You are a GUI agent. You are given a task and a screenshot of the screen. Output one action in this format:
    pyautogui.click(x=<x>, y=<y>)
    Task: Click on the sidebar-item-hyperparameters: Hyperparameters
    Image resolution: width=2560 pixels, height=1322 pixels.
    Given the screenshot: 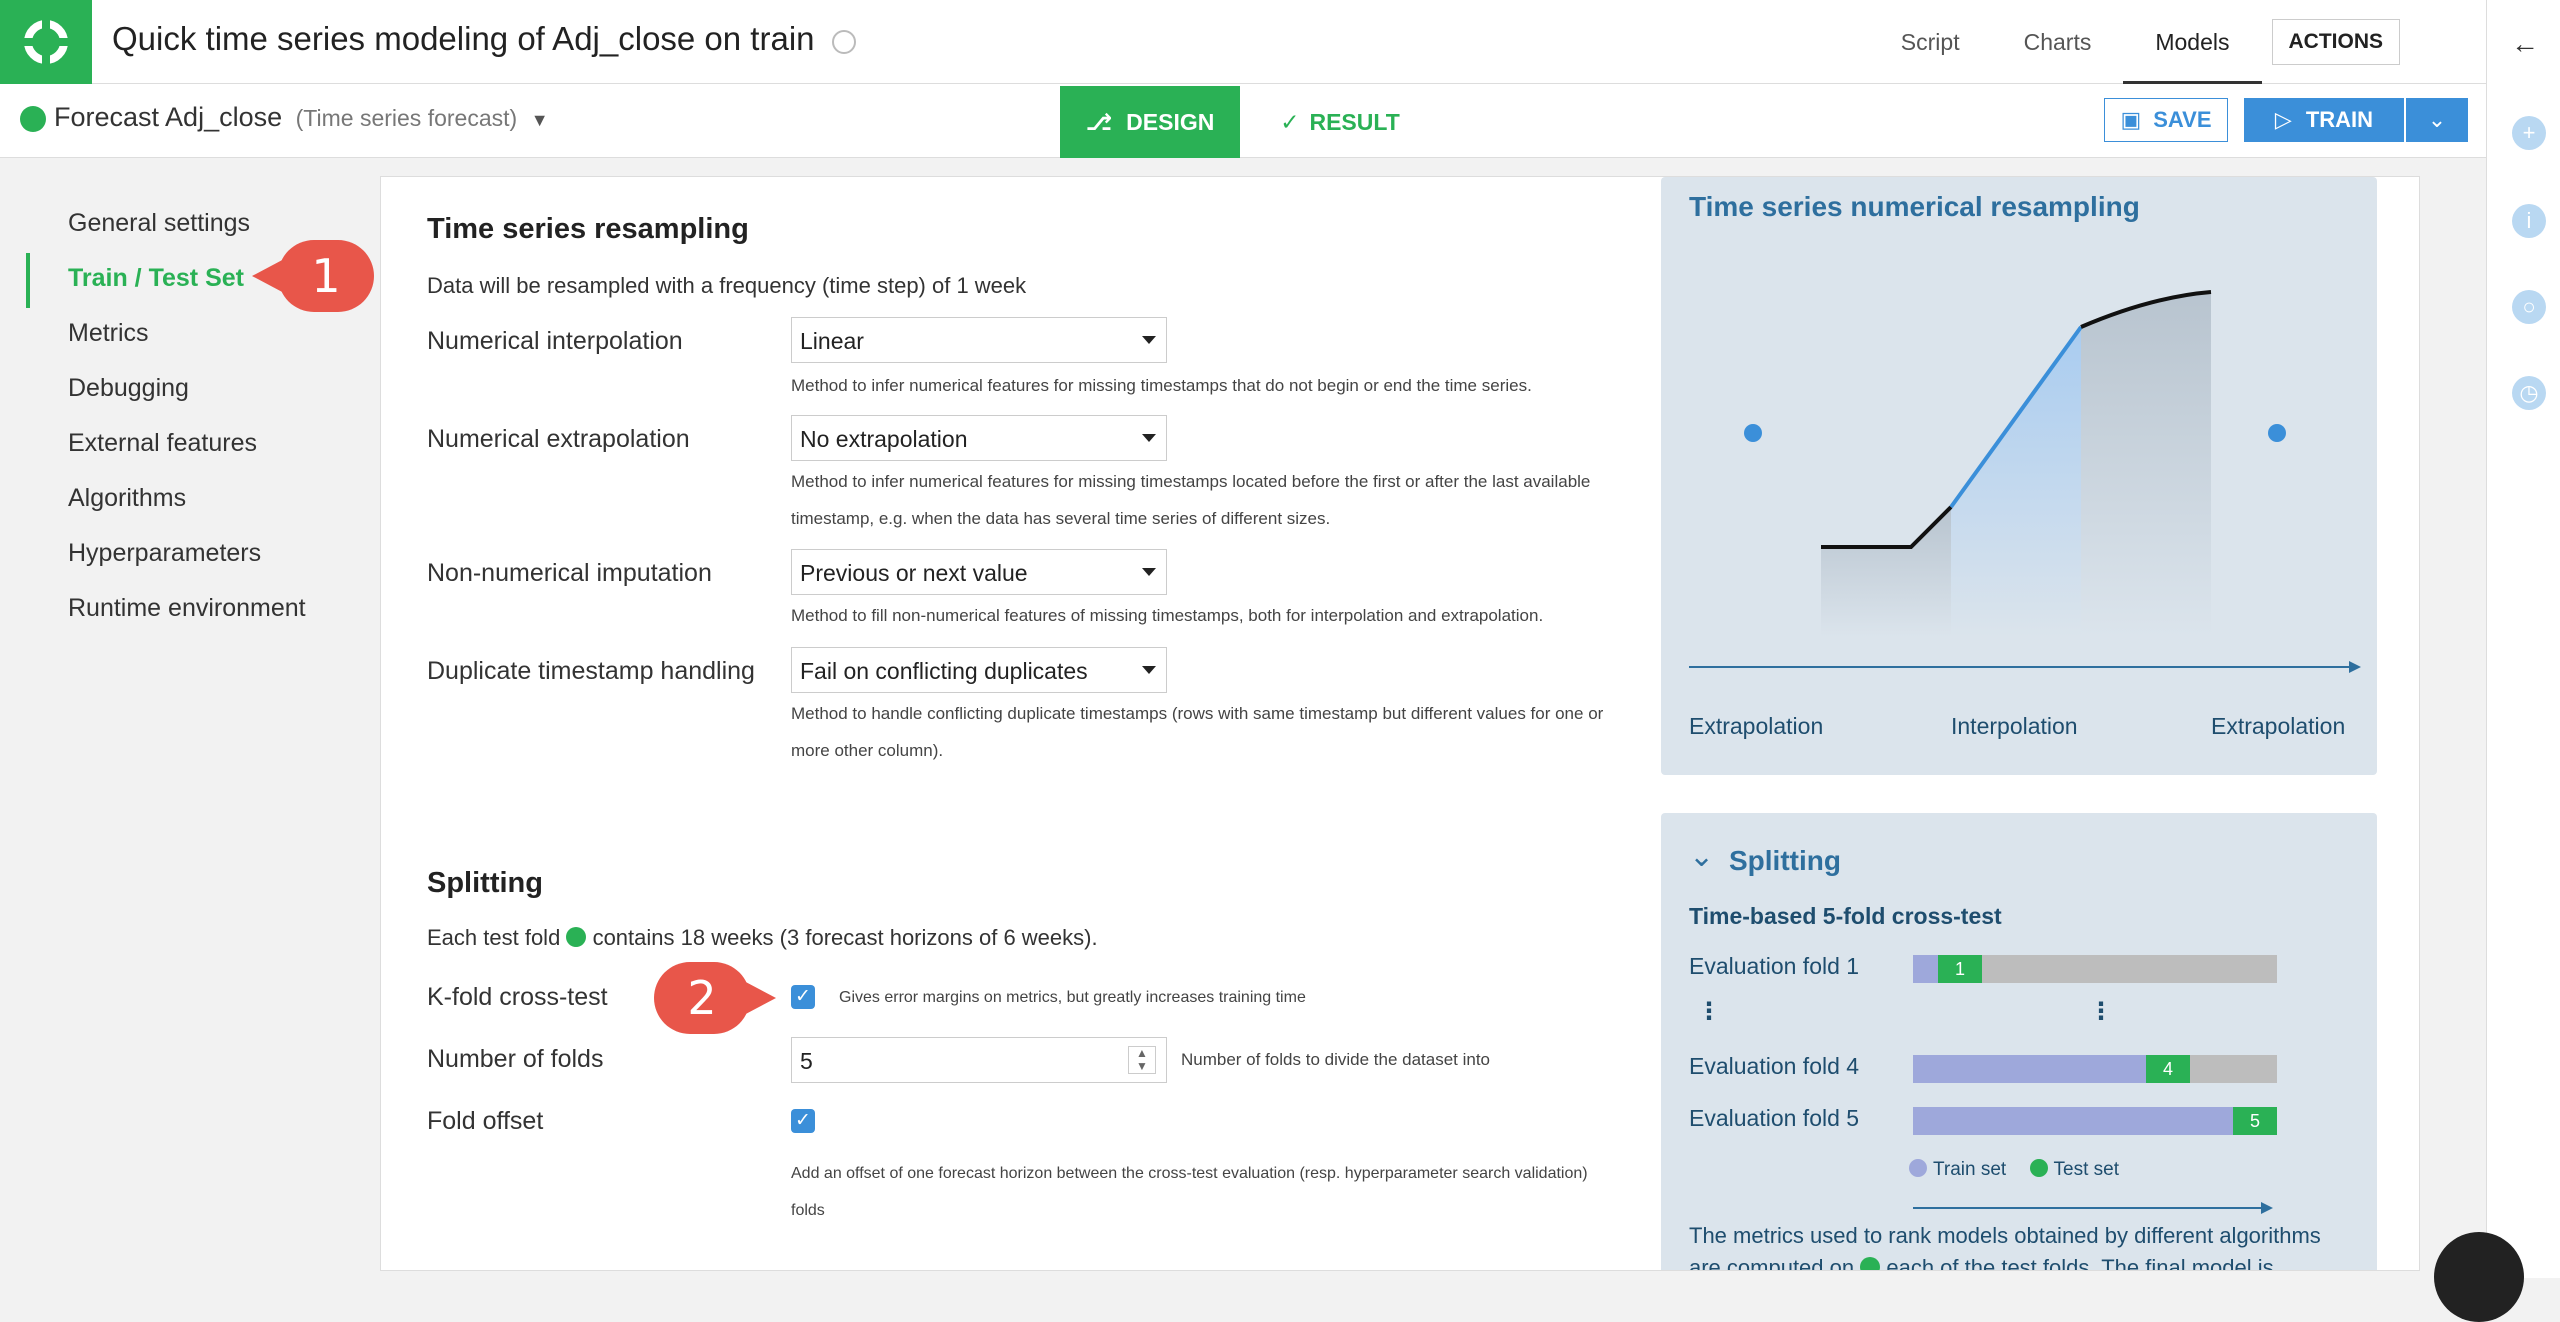 What is the action you would take?
    pyautogui.click(x=180, y=555)
    